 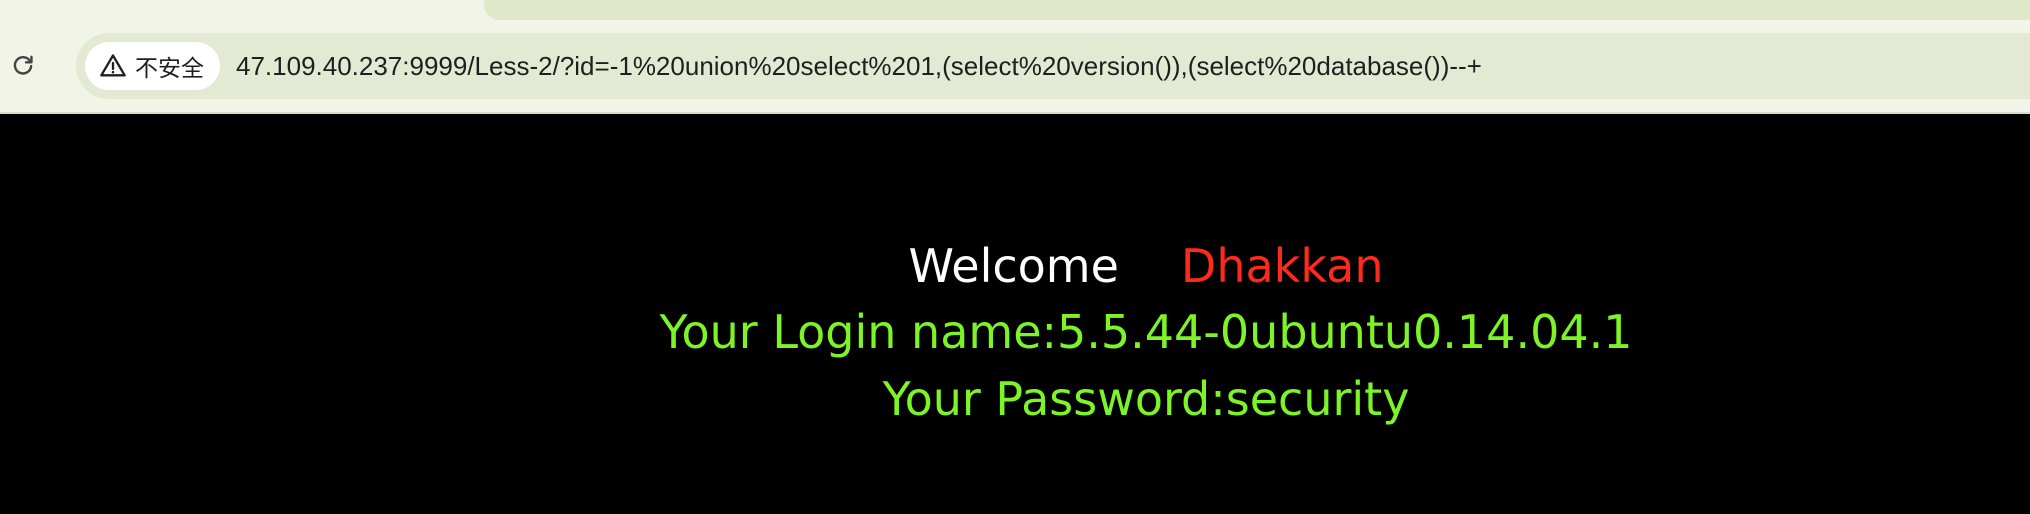 What do you see at coordinates (1146, 399) in the screenshot?
I see `password-line: Your Password:security` at bounding box center [1146, 399].